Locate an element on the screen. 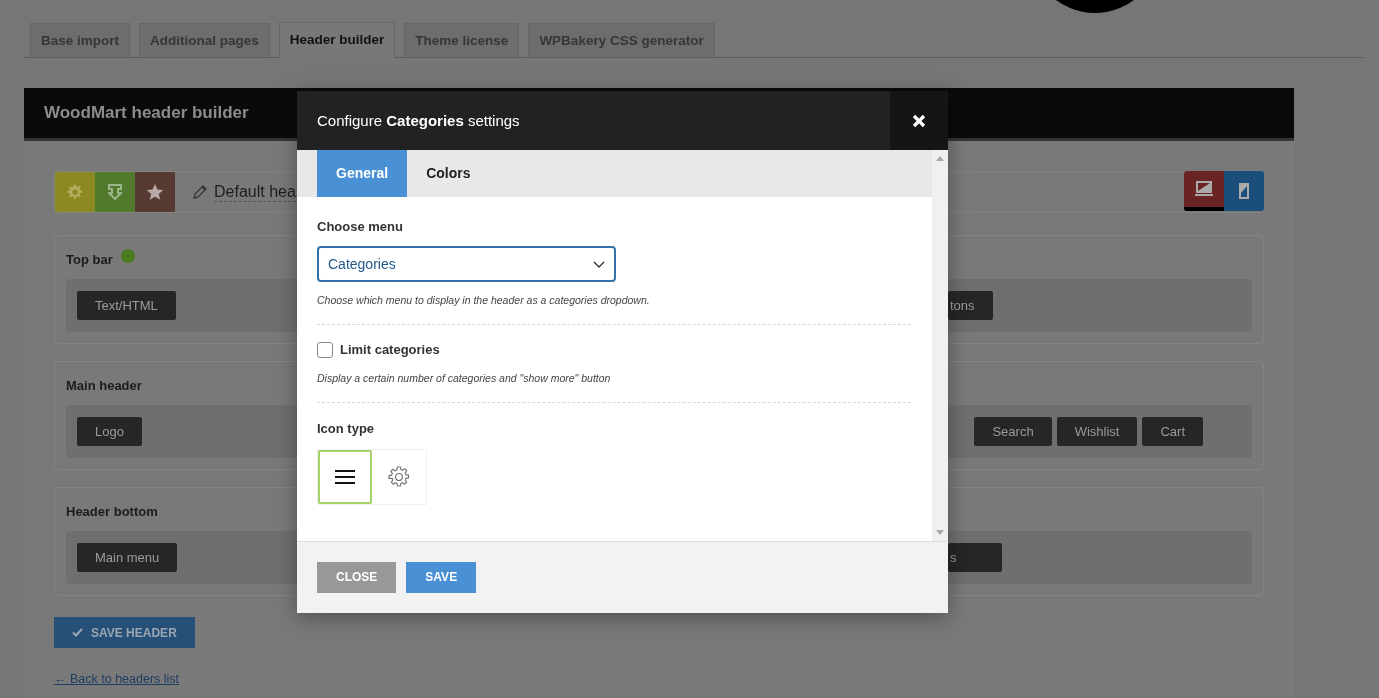 The image size is (1379, 698). download-icon is located at coordinates (115, 192).